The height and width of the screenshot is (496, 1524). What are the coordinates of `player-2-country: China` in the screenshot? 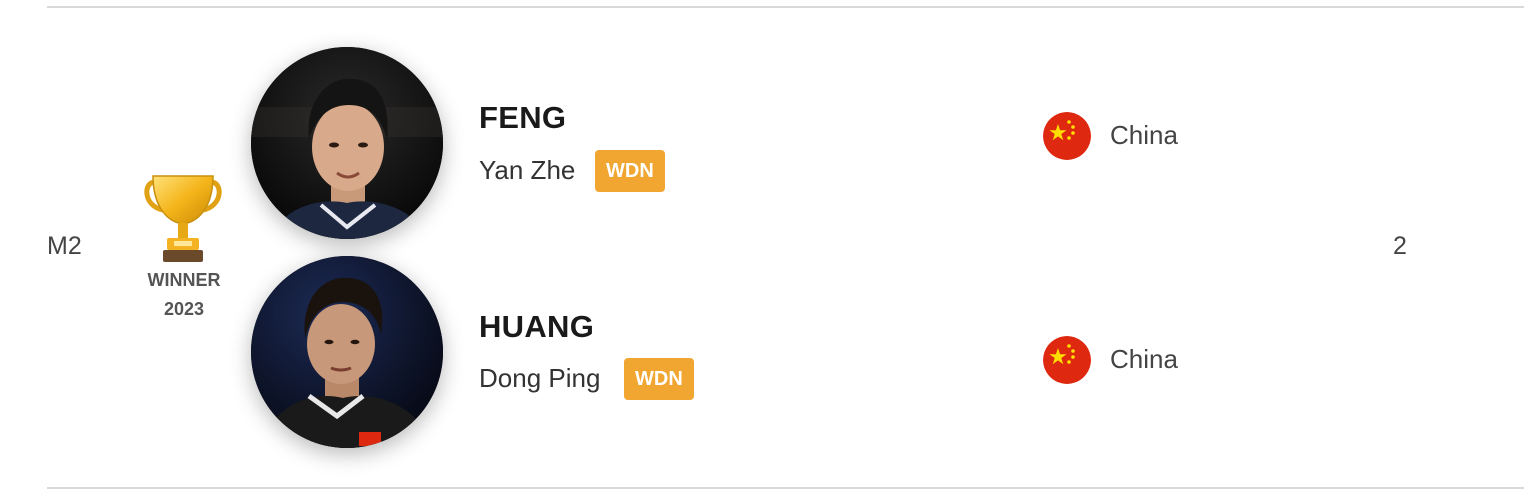 It's located at (1144, 359).